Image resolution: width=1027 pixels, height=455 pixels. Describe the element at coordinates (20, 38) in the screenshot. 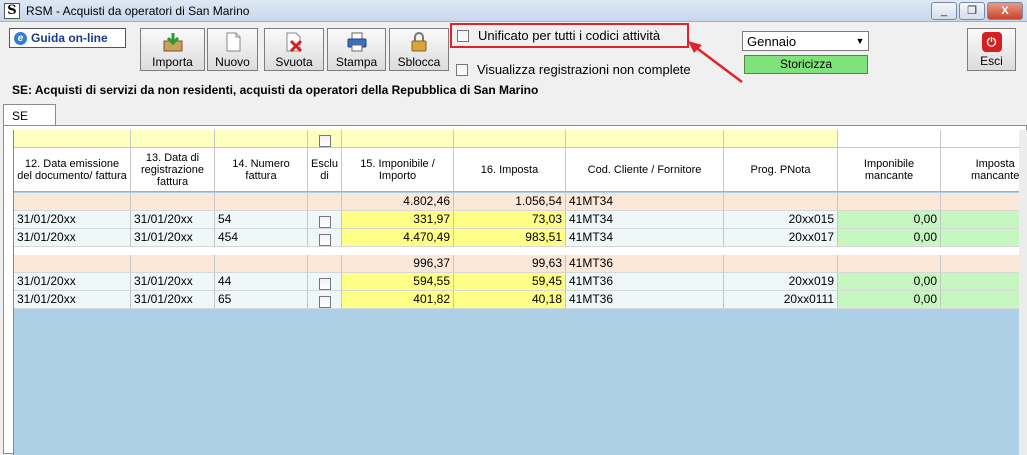

I see `ie-icon: e` at that location.